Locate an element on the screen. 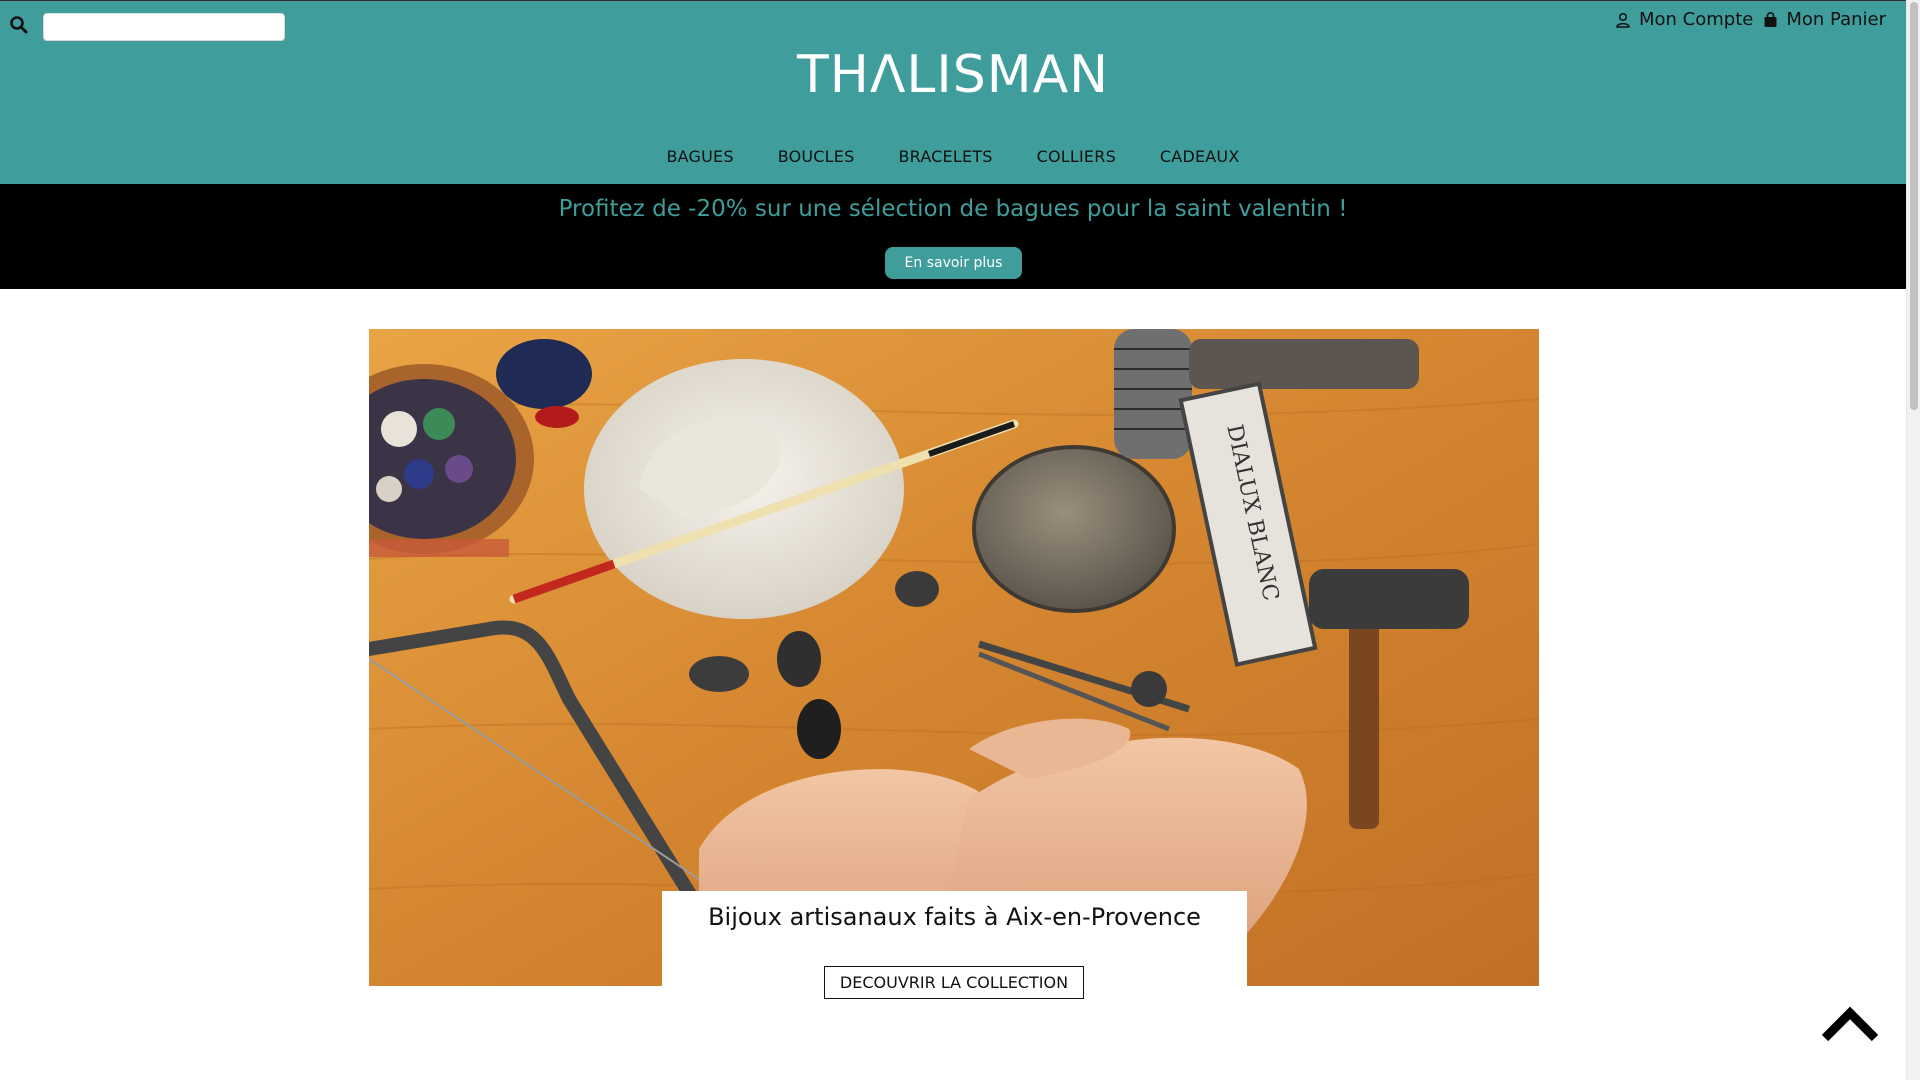  back-to-top-button is located at coordinates (1850, 1024).